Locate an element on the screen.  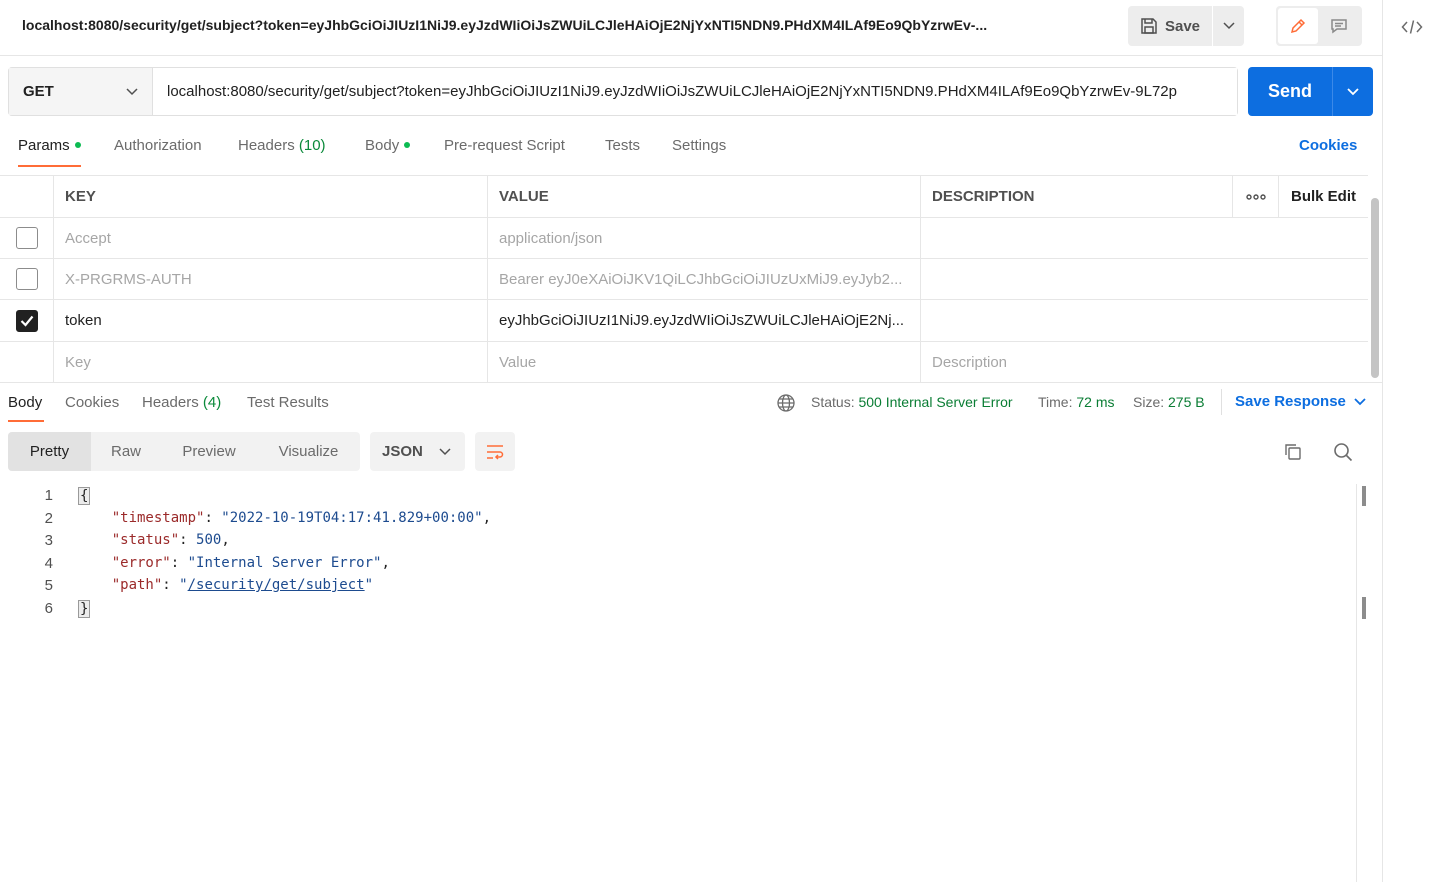
tab-prerequest-script: Pre-request Script is located at coordinates (504, 145).